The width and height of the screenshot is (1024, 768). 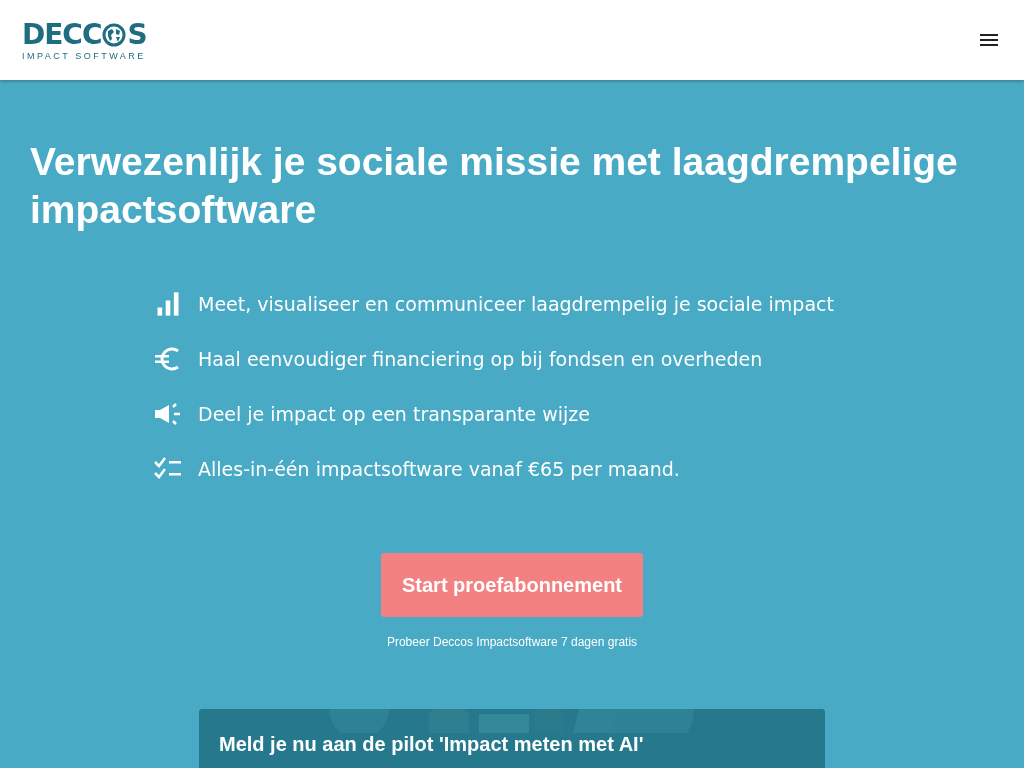 What do you see at coordinates (480, 359) in the screenshot?
I see `feature-text: Haal eenvoudiger financiering op bij fondsen en overheden` at bounding box center [480, 359].